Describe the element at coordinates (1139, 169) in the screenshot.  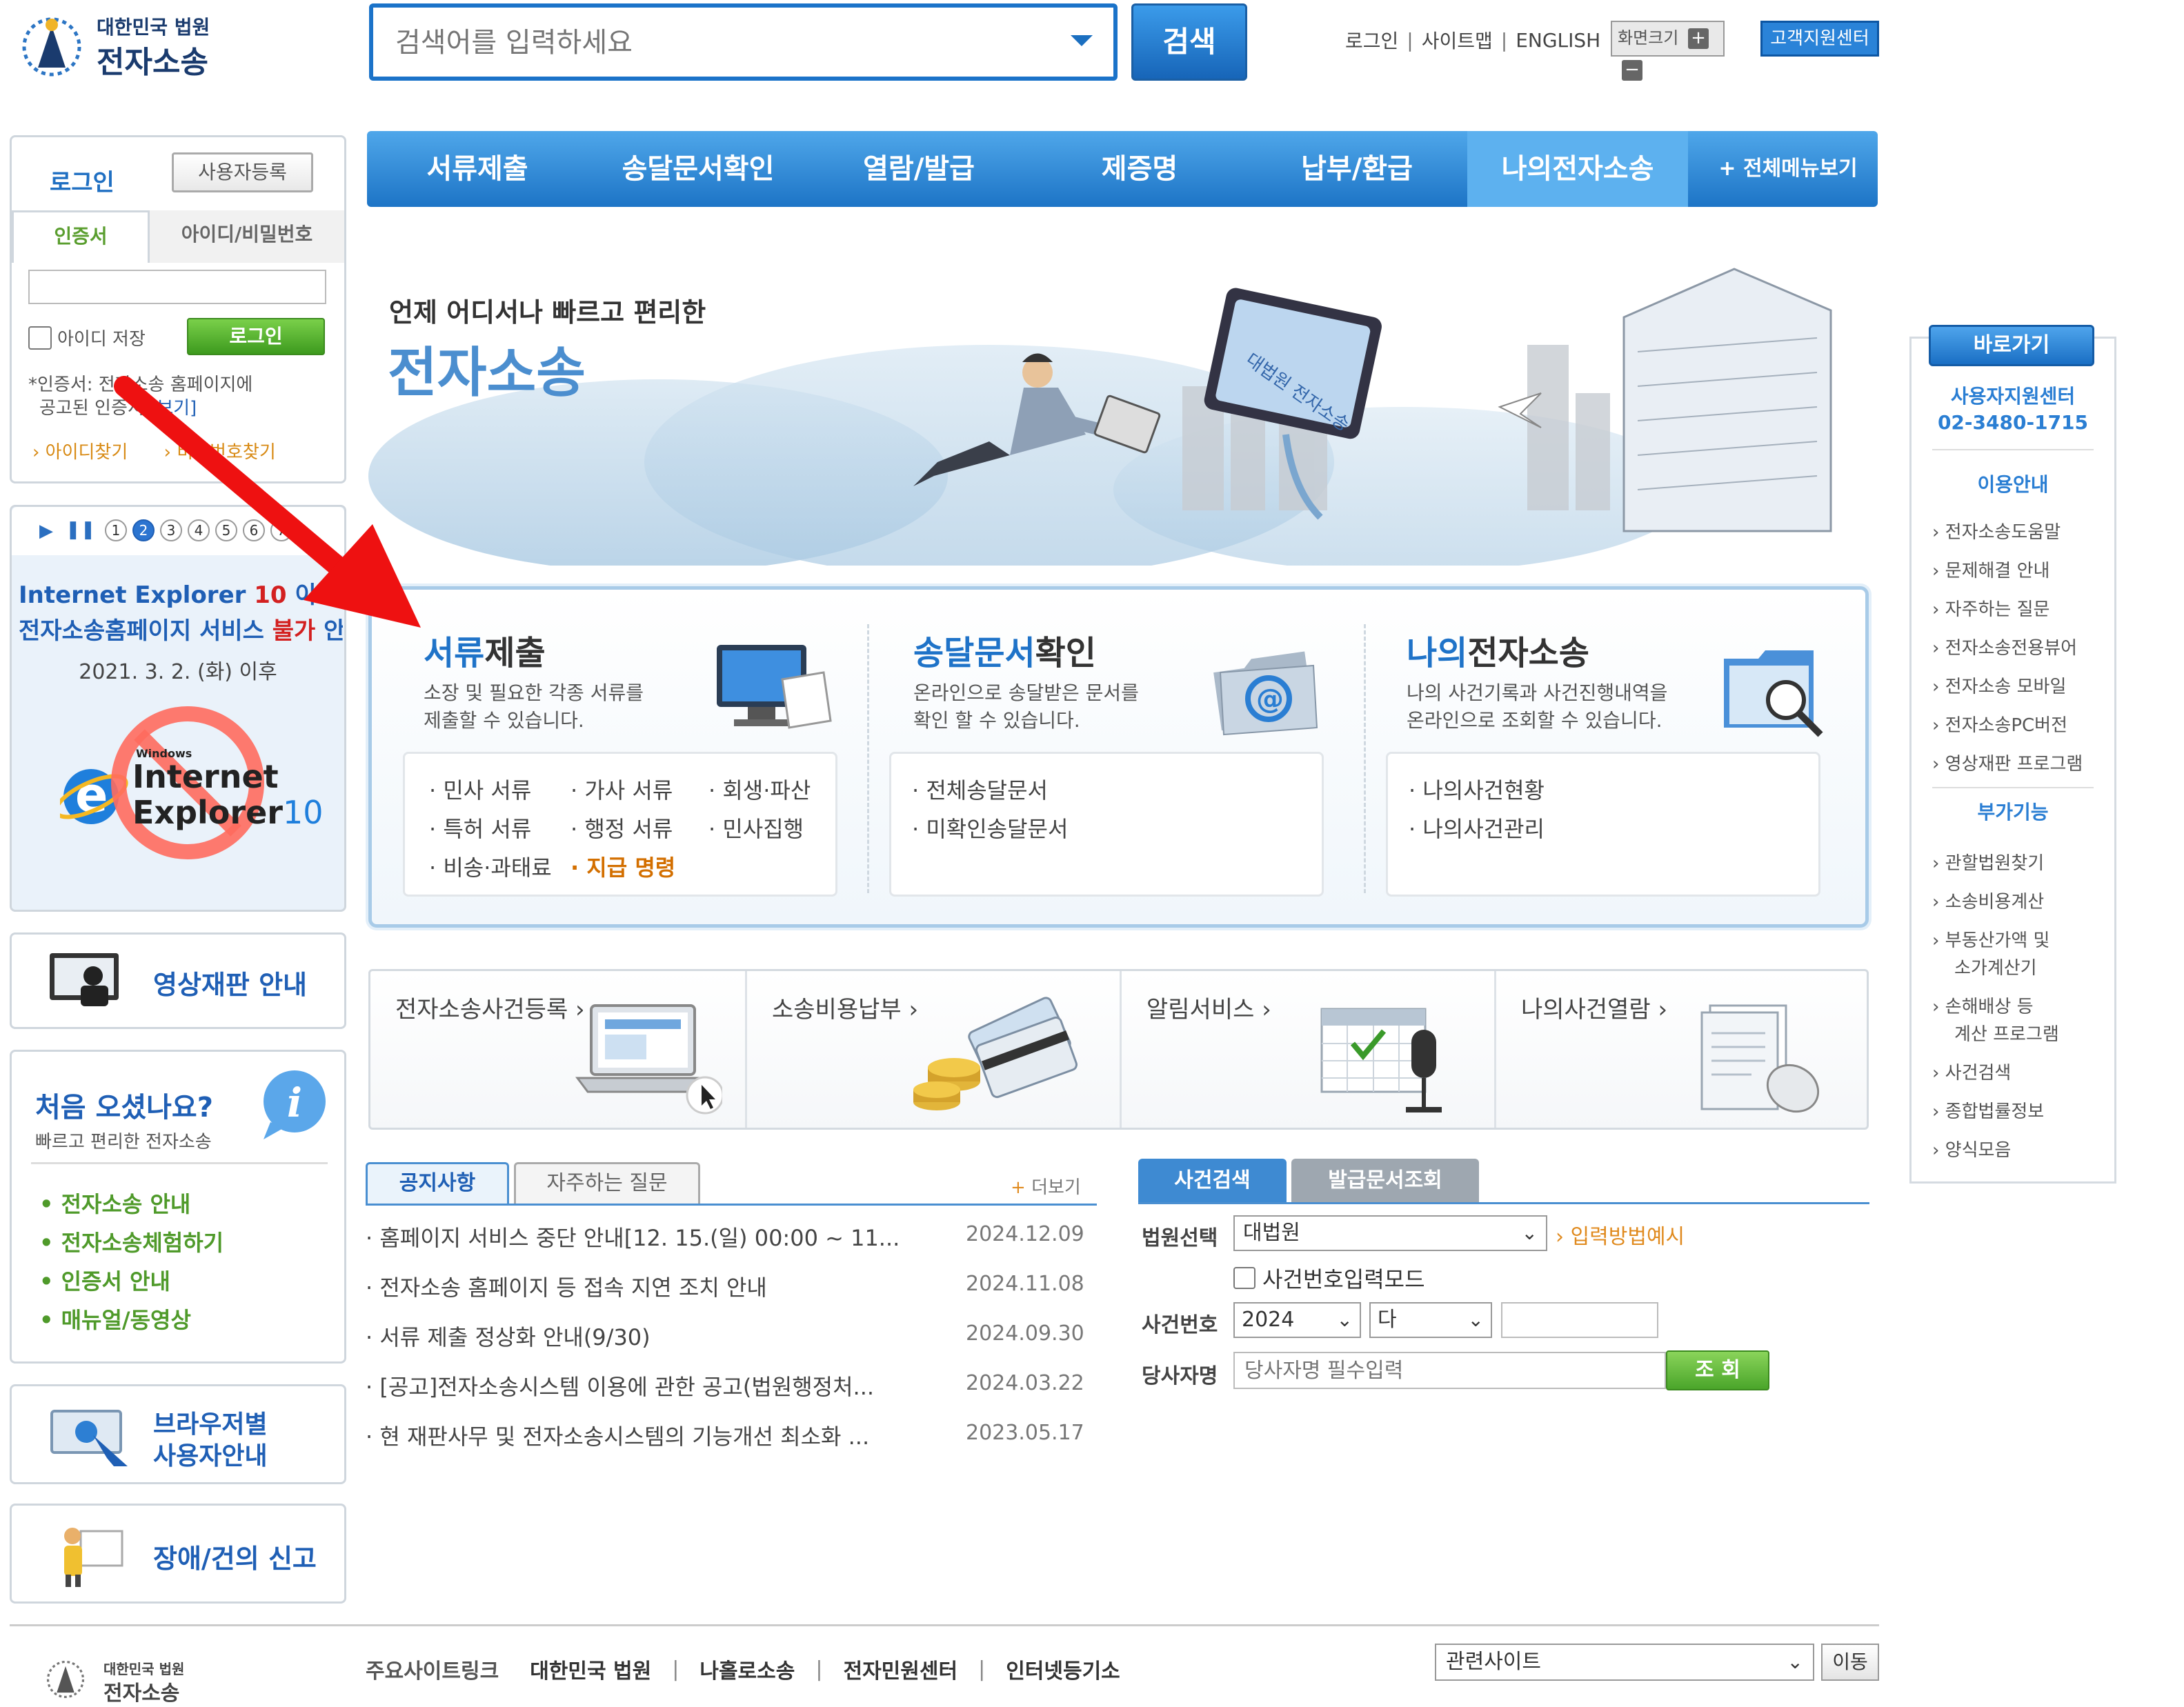
I see `nav-item-certificate: 제증명` at that location.